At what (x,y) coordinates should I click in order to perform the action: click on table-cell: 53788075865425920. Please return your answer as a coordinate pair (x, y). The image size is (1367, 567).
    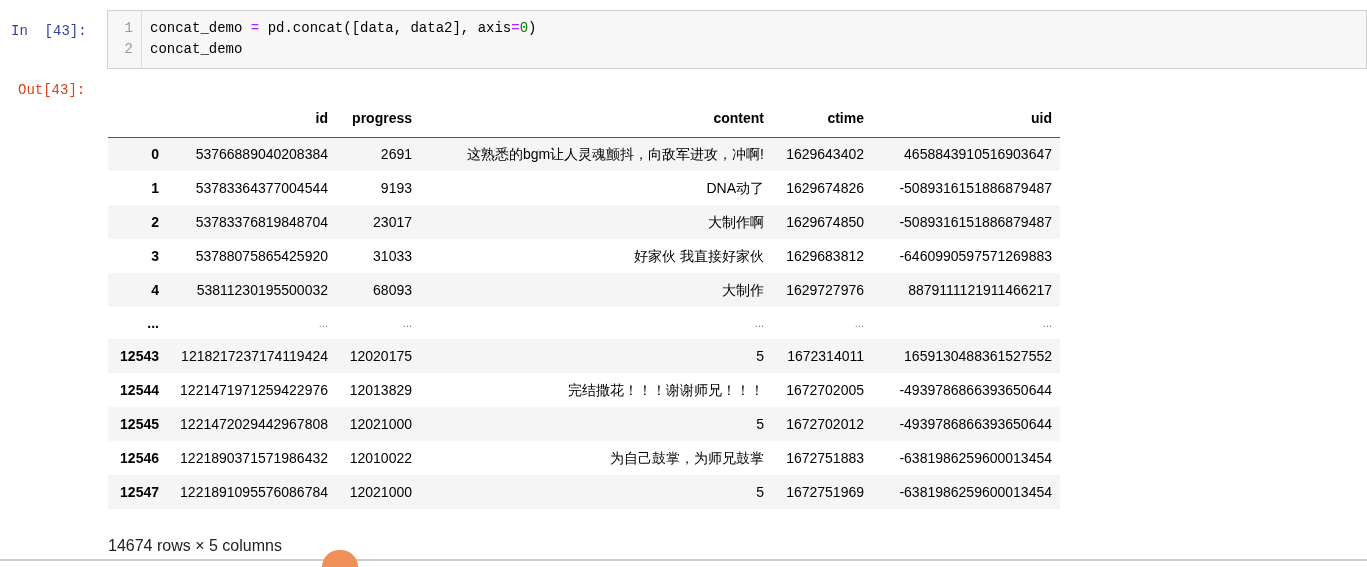
    Looking at the image, I should click on (261, 255).